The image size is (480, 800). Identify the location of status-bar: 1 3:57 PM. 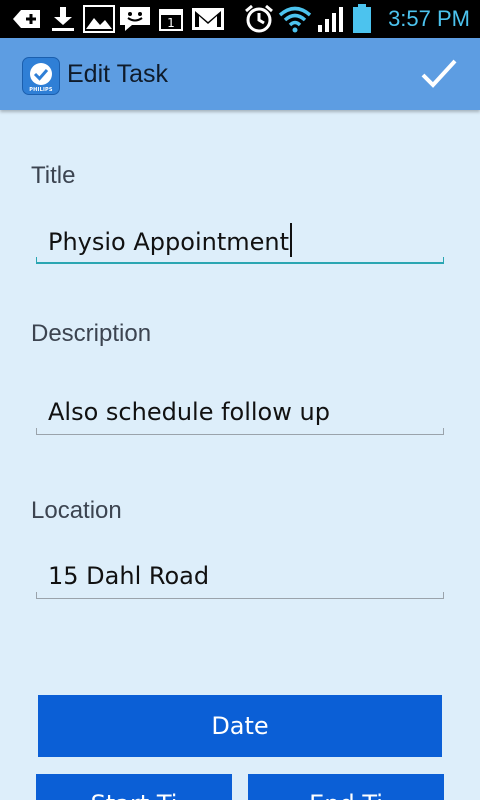
(240, 19).